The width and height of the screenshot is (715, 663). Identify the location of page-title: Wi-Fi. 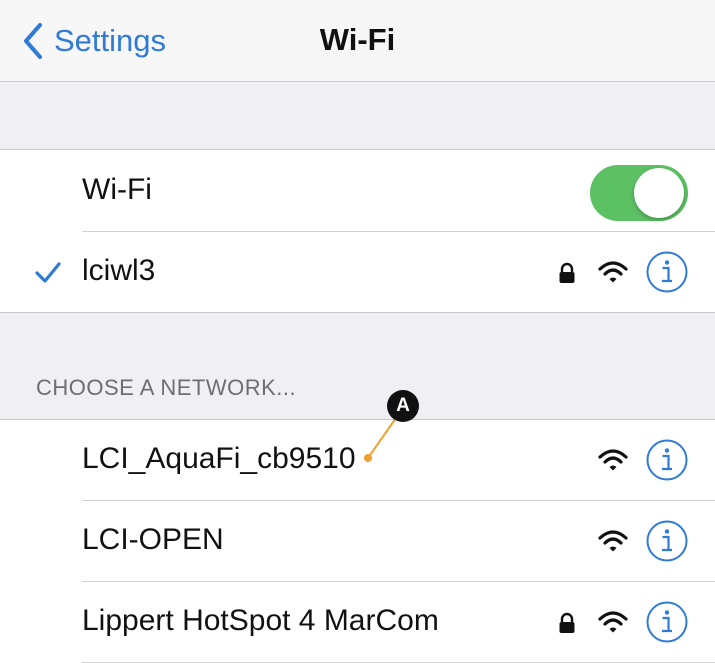
(357, 39).